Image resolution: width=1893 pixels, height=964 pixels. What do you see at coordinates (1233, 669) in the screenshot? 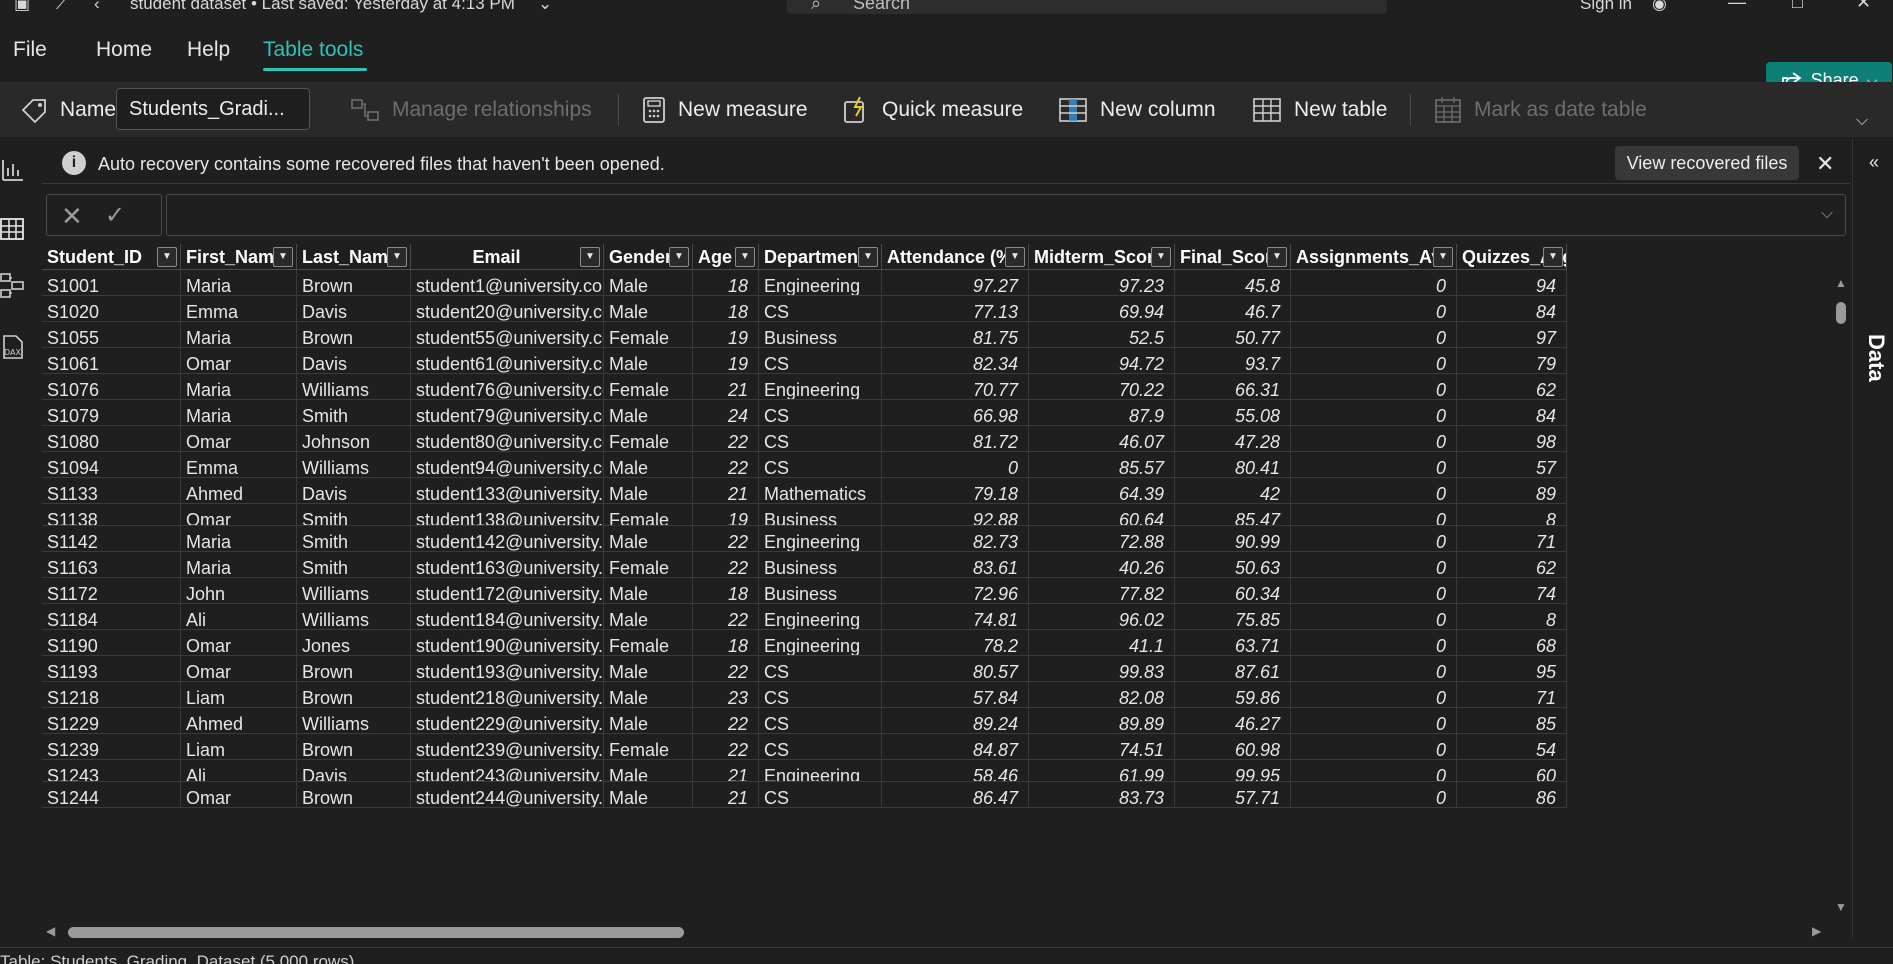
I see `table-cell: 87.61` at bounding box center [1233, 669].